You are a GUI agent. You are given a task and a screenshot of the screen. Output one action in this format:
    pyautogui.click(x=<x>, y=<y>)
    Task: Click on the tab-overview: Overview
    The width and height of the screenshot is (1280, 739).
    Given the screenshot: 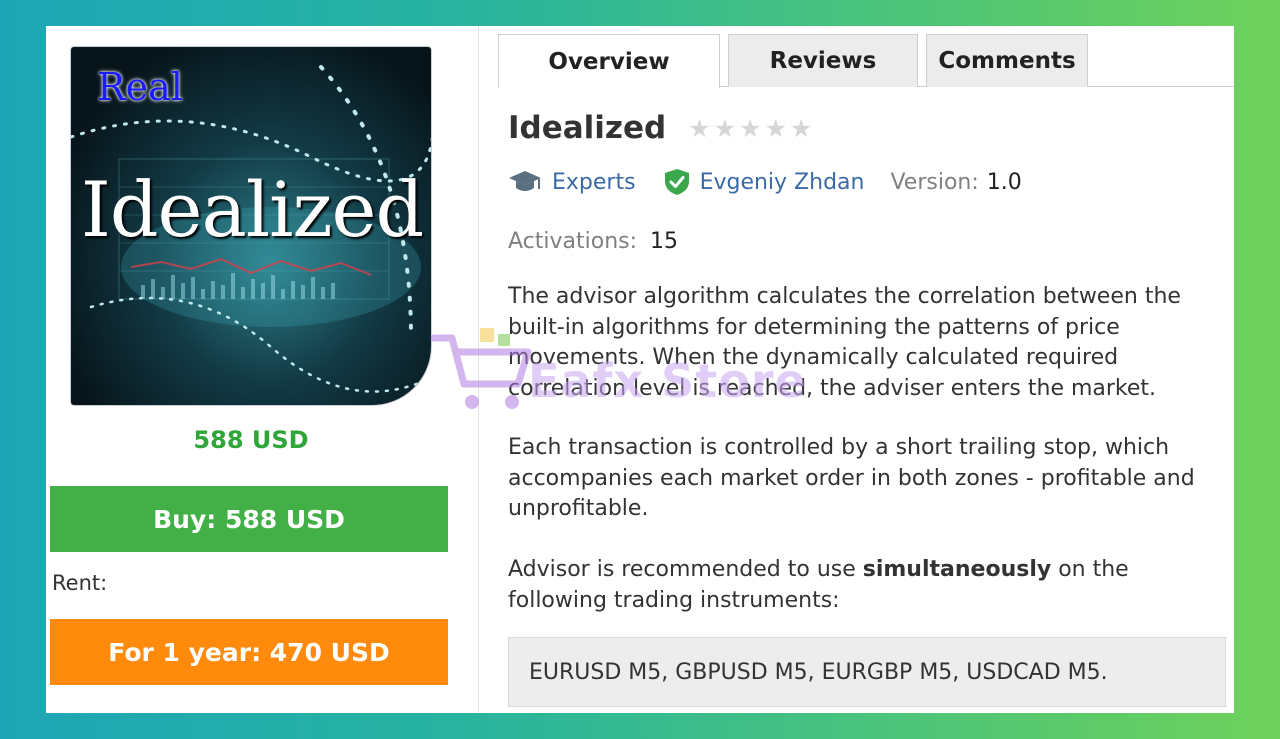 What is the action you would take?
    pyautogui.click(x=609, y=61)
    